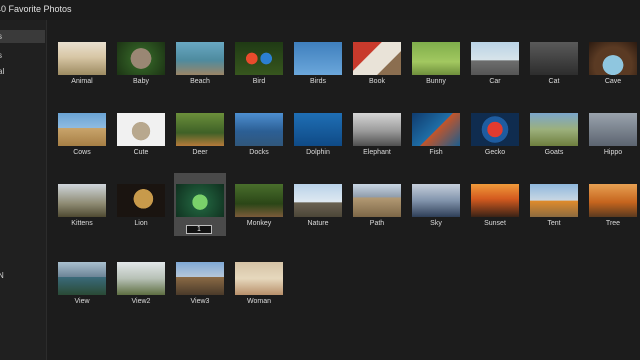 The width and height of the screenshot is (640, 360). I want to click on photo-tile: Tent, so click(554, 210).